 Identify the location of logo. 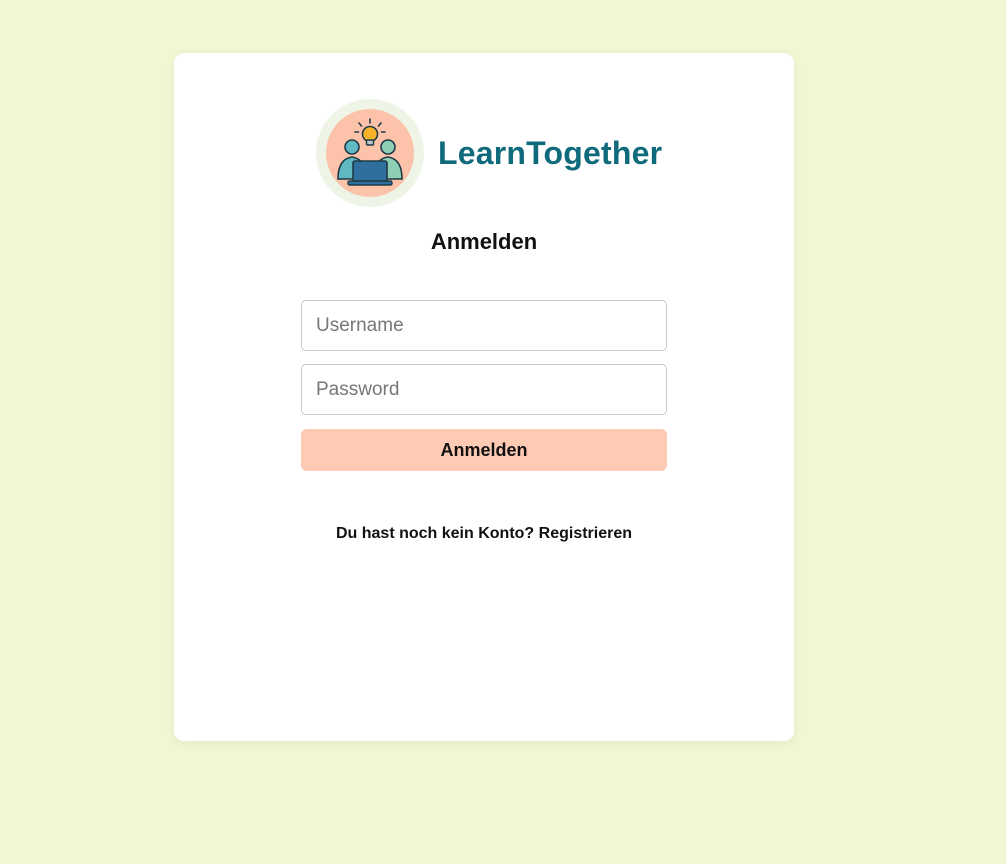
(370, 153).